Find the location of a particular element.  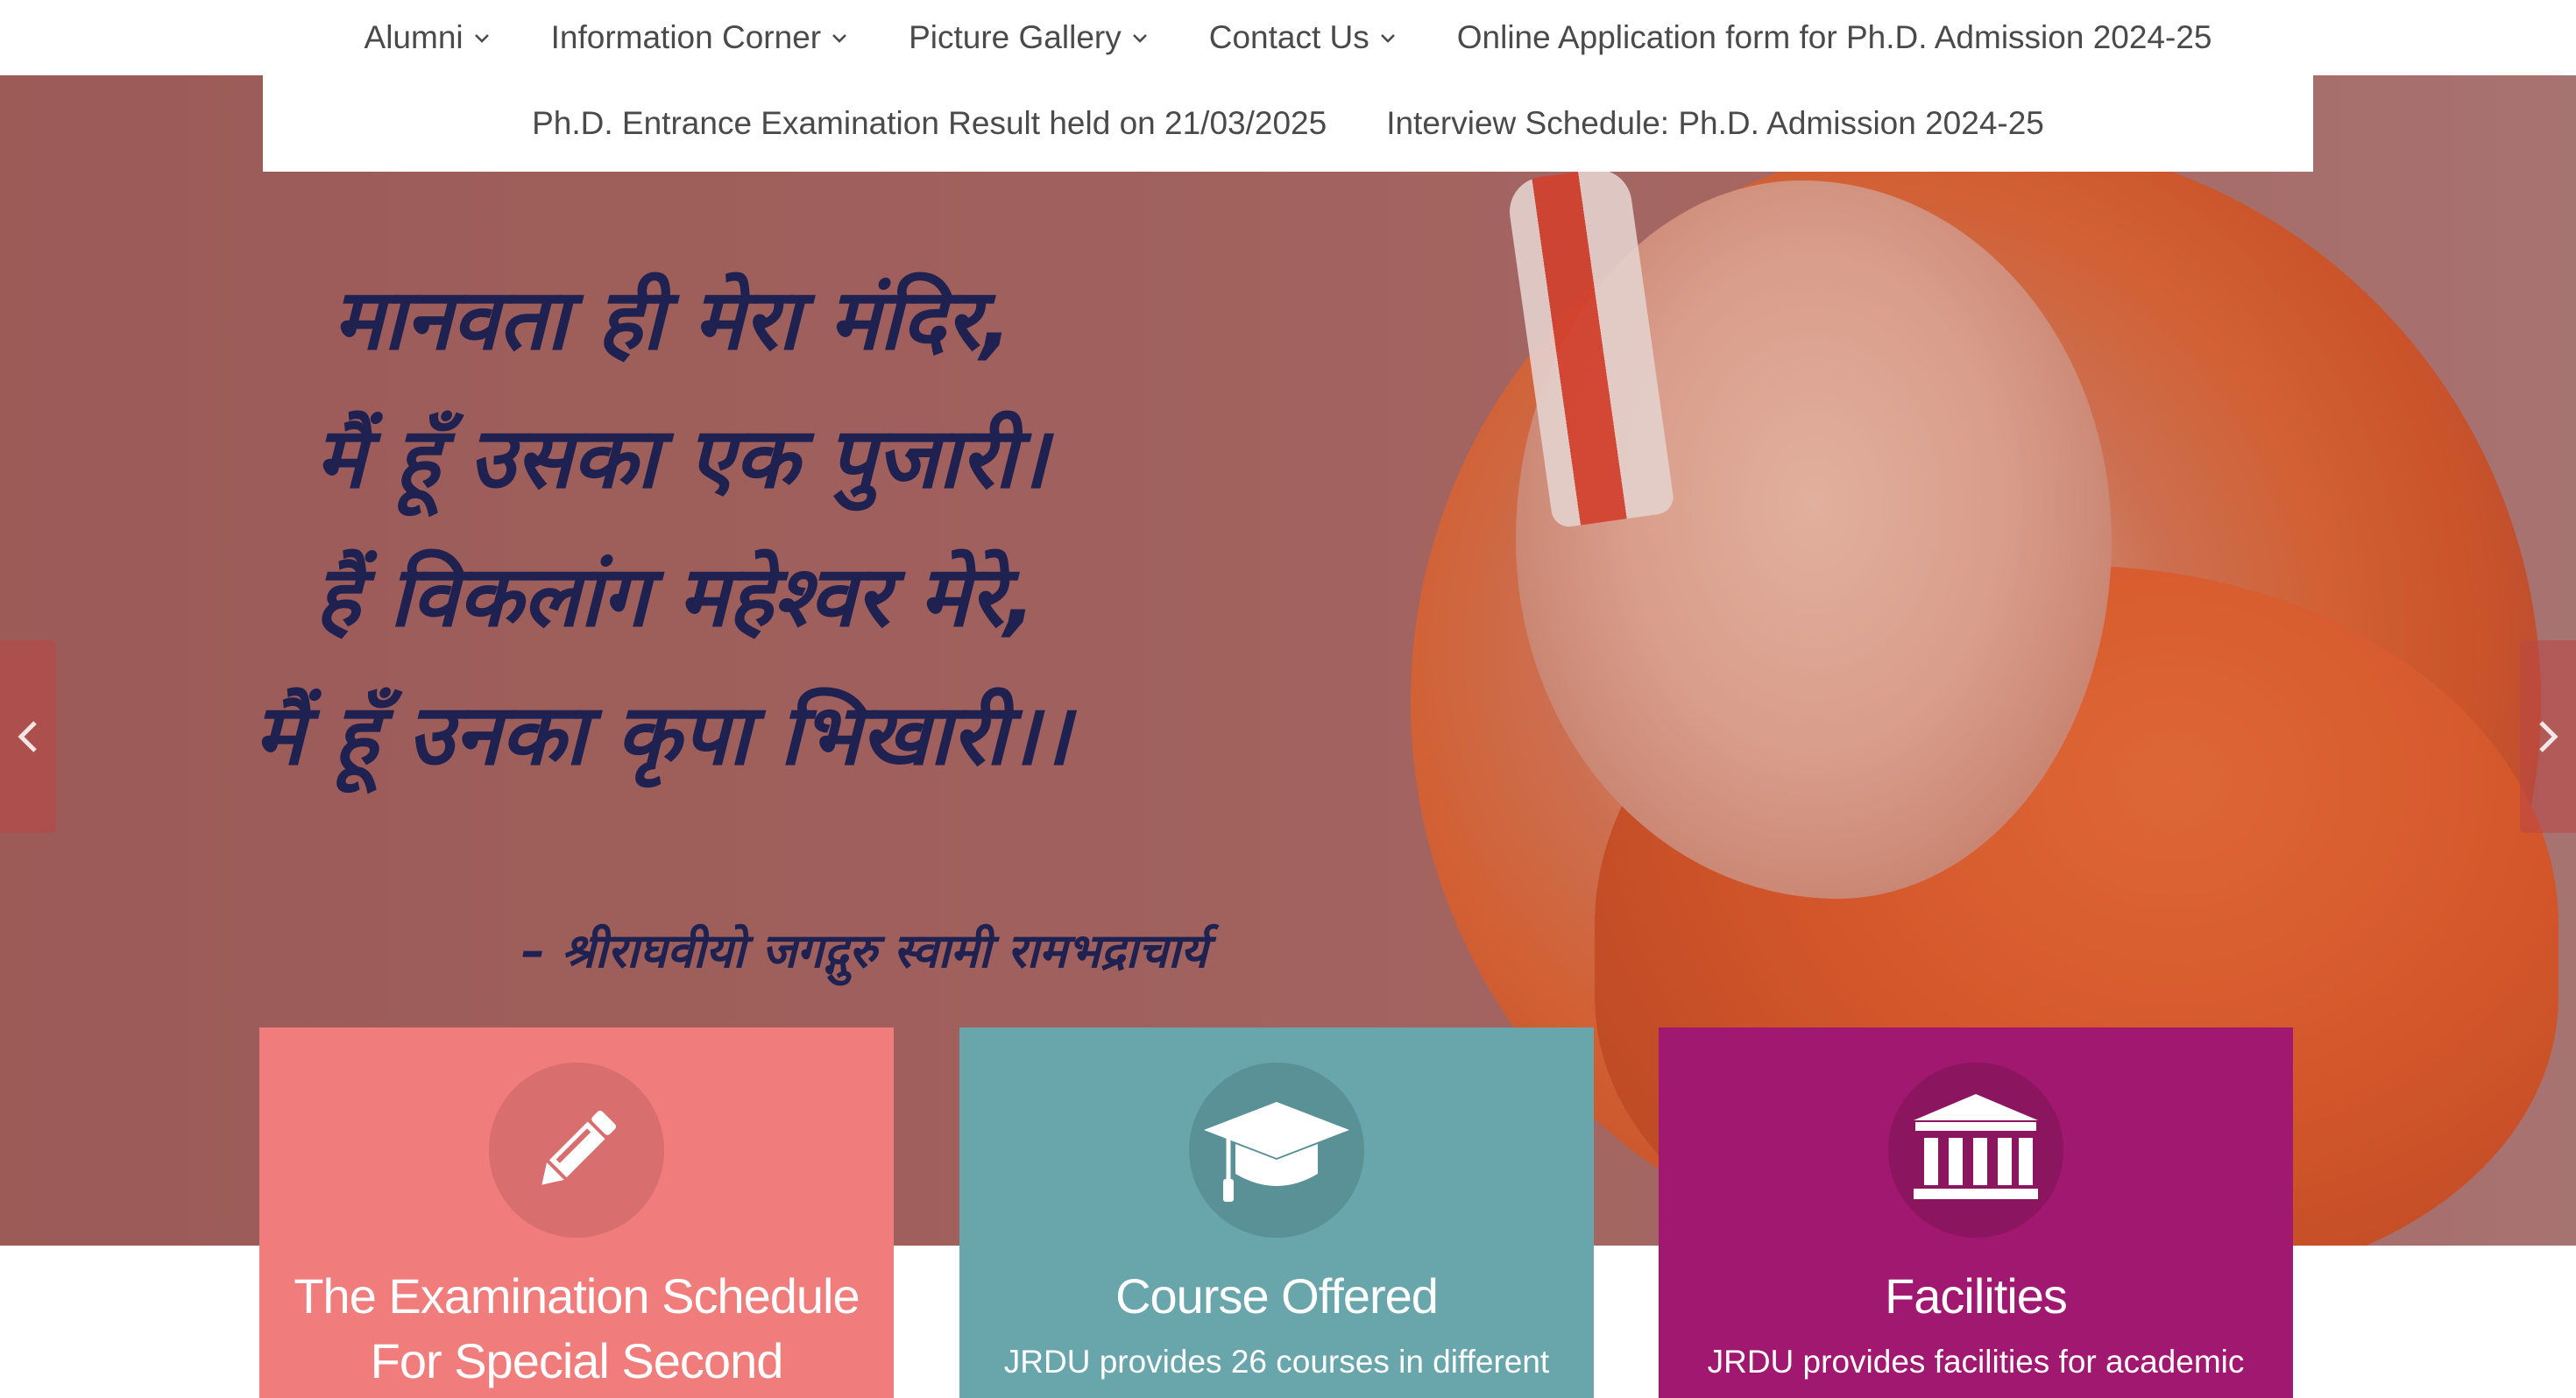

card-title-line: Course Offered is located at coordinates (1277, 1296).